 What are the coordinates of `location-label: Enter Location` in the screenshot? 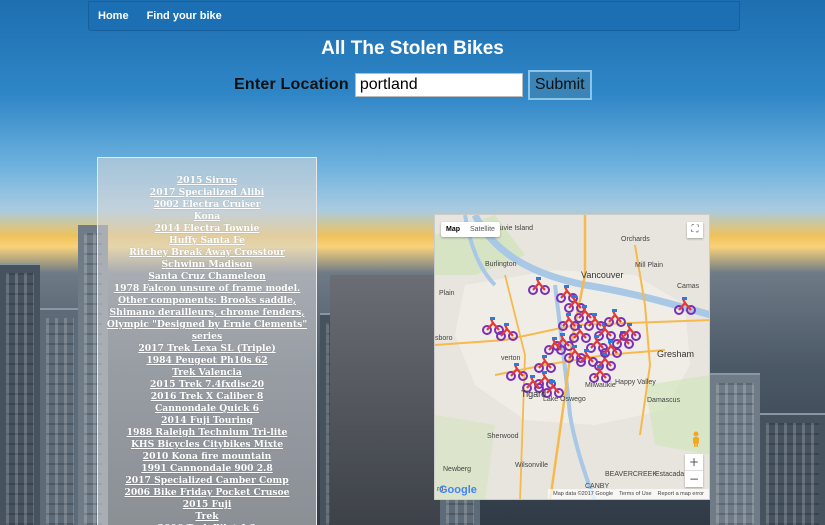 It's located at (291, 84).